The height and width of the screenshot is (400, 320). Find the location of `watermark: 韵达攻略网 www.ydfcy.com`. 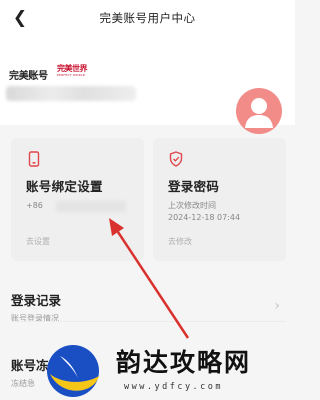

watermark: 韵达攻略网 www.ydfcy.com is located at coordinates (169, 368).